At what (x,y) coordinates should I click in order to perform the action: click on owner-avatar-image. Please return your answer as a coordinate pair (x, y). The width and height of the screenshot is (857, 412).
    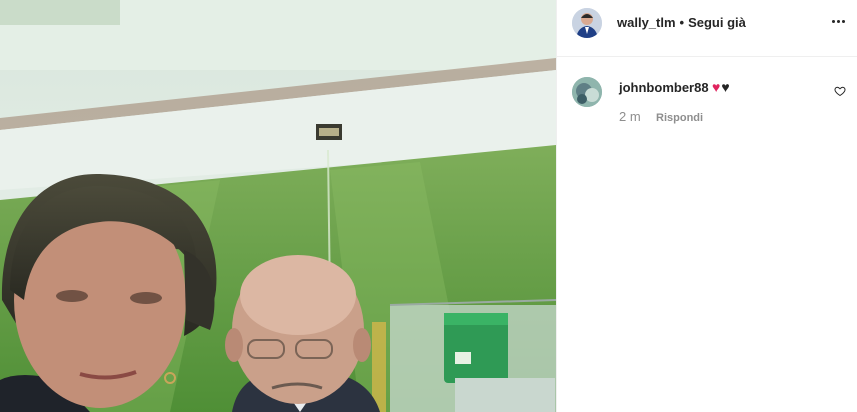
    Looking at the image, I should click on (587, 23).